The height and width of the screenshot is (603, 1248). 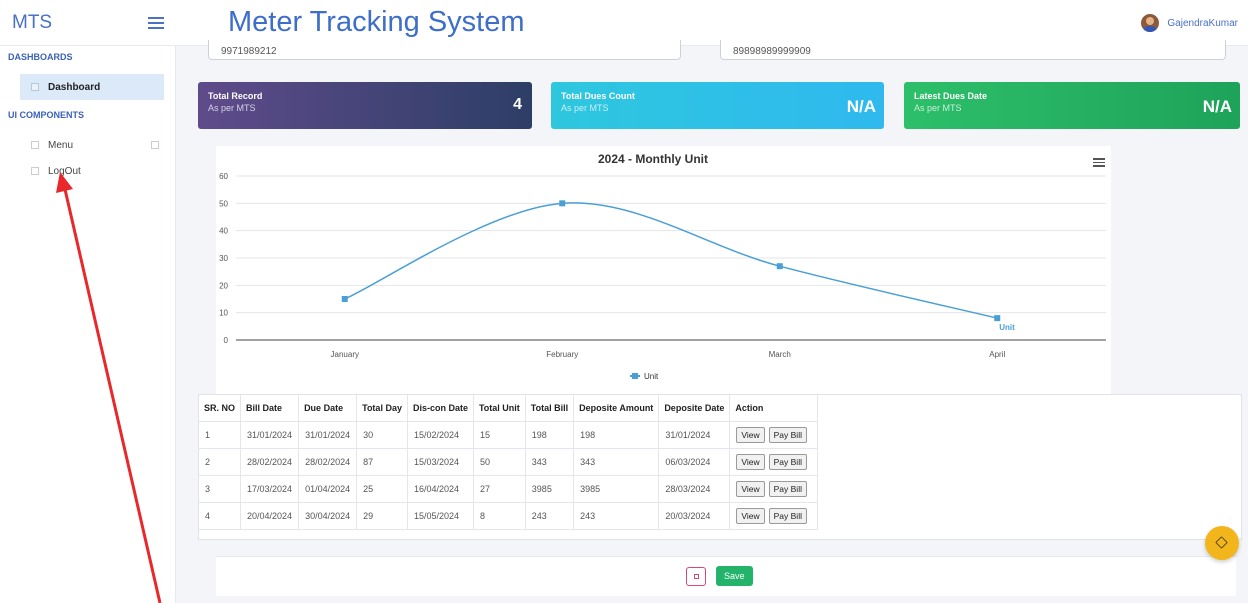 What do you see at coordinates (35, 171) in the screenshot?
I see `logout-icon` at bounding box center [35, 171].